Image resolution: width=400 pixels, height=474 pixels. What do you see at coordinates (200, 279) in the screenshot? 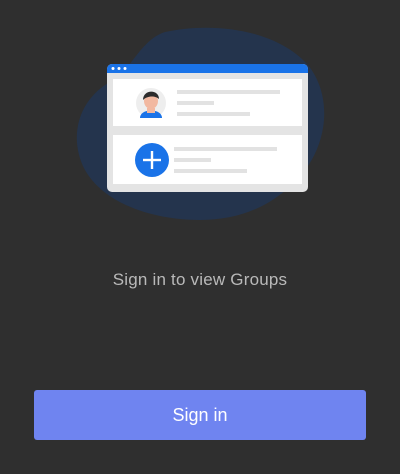
I see `empty-state-message: Sign in to view Groups` at bounding box center [200, 279].